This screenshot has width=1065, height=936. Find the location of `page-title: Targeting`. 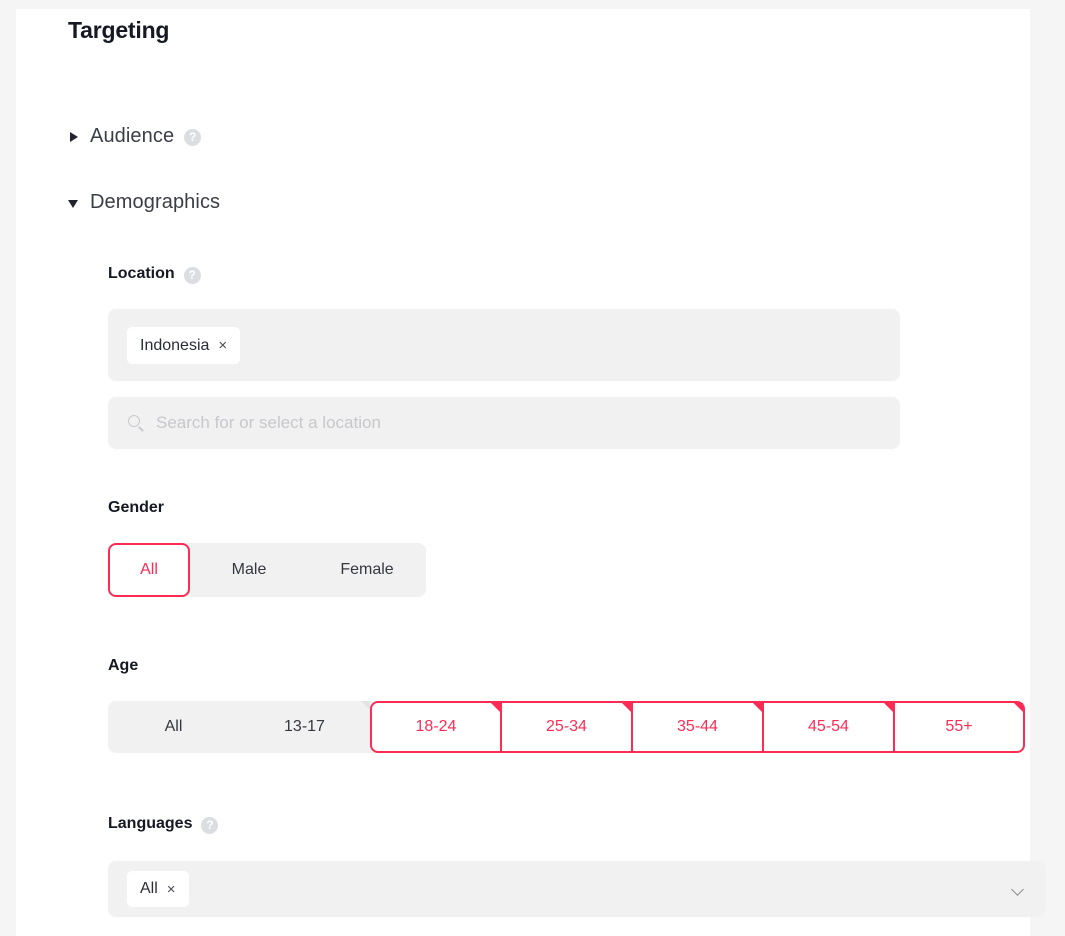

page-title: Targeting is located at coordinates (119, 30).